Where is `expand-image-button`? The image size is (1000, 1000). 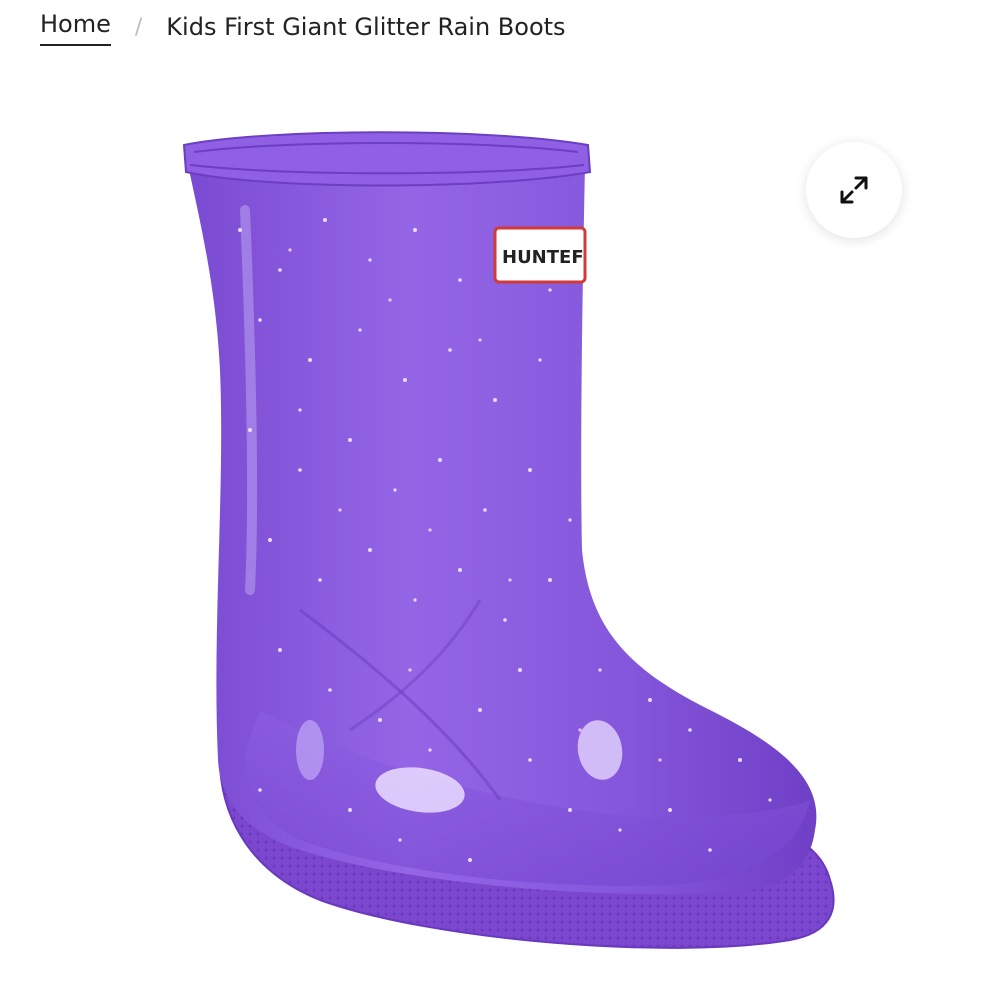 expand-image-button is located at coordinates (854, 190).